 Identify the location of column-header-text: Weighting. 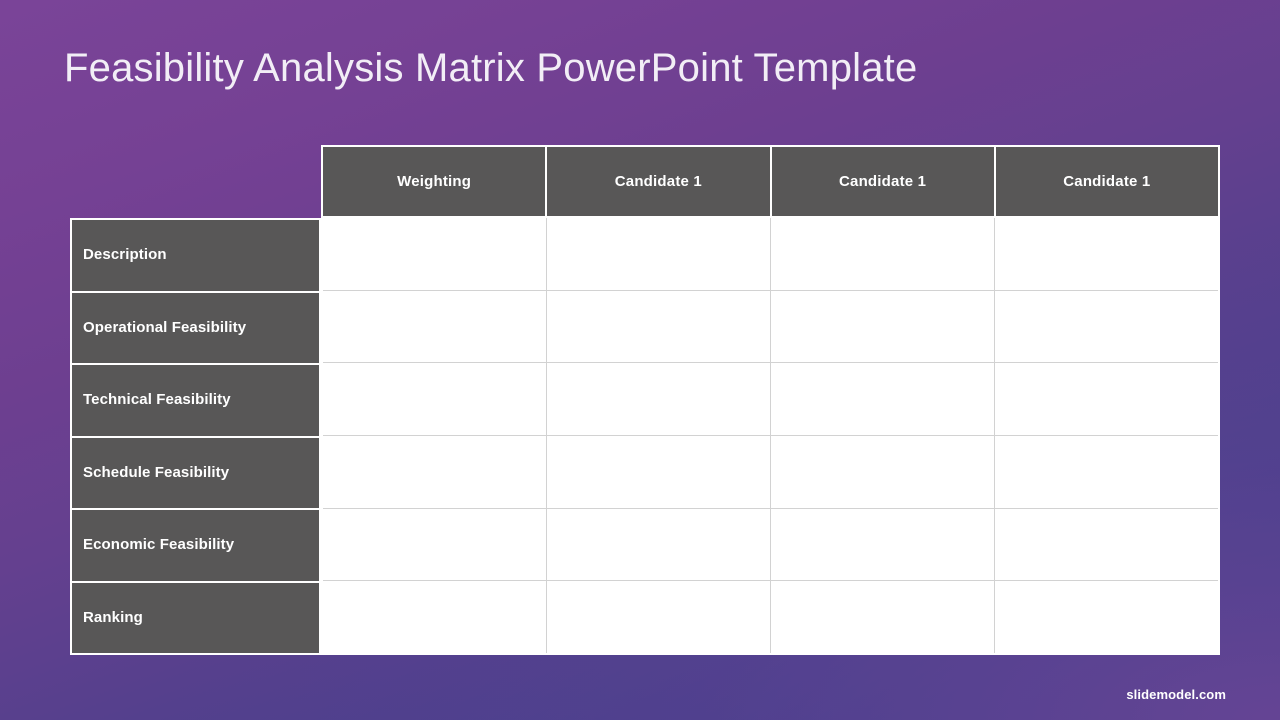
(434, 181).